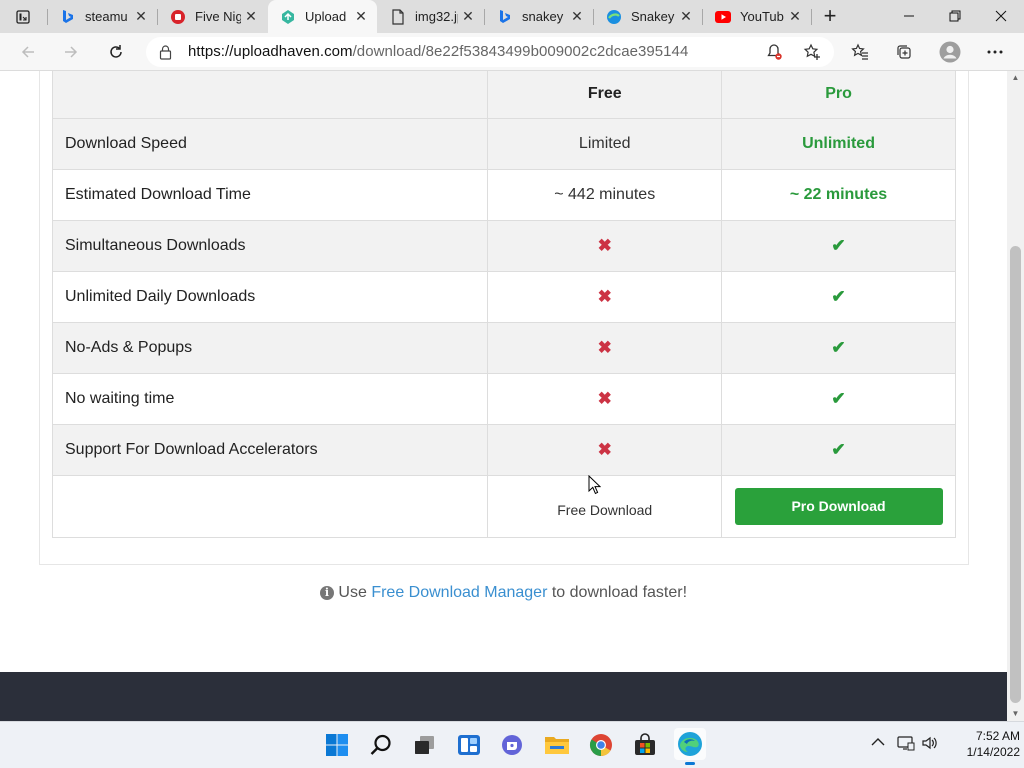 Image resolution: width=1024 pixels, height=768 pixels. Describe the element at coordinates (1015, 714) in the screenshot. I see `scroll-down-arrow-icon: ▼` at that location.